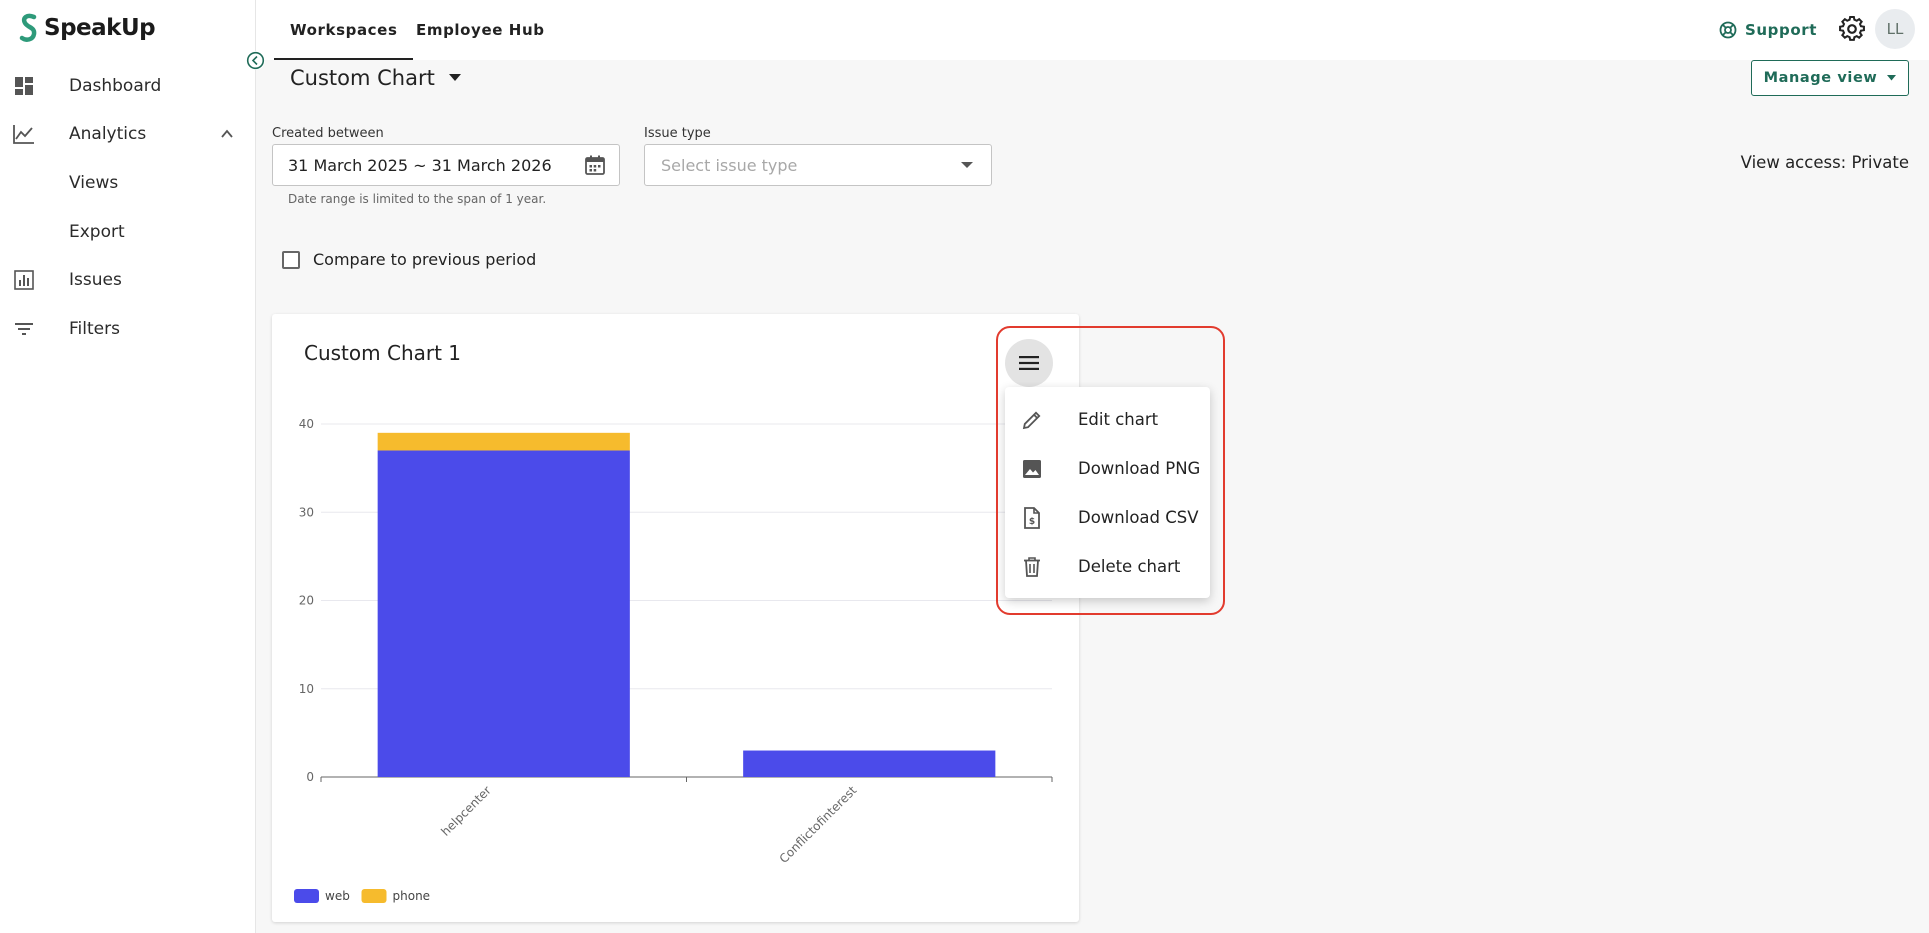 The width and height of the screenshot is (1929, 933). What do you see at coordinates (306, 512) in the screenshot?
I see `y-tick-label: 30` at bounding box center [306, 512].